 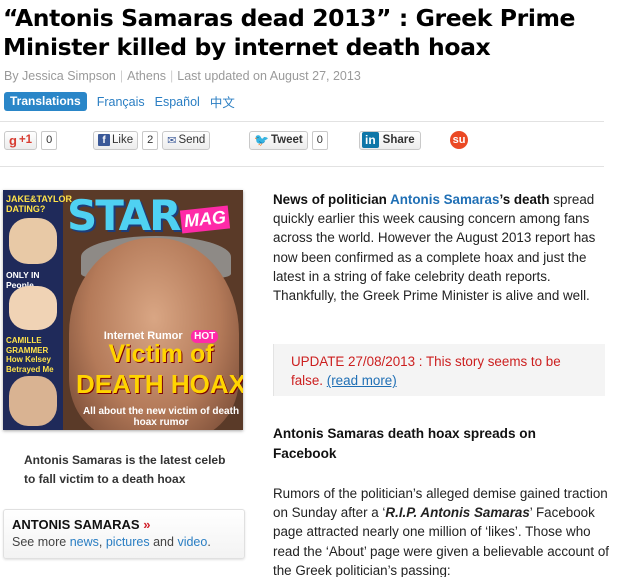 I want to click on send-icon: ✉, so click(x=172, y=140).